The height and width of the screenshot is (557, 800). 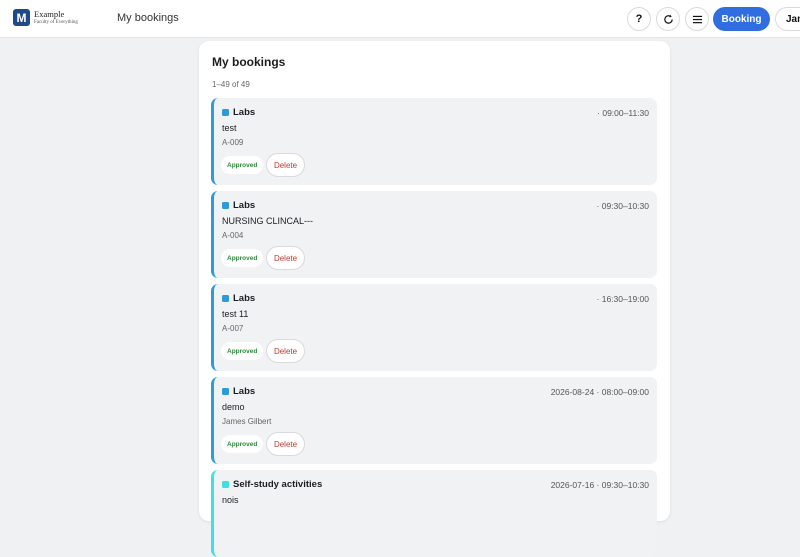 What do you see at coordinates (230, 500) in the screenshot?
I see `booking-title: nois` at bounding box center [230, 500].